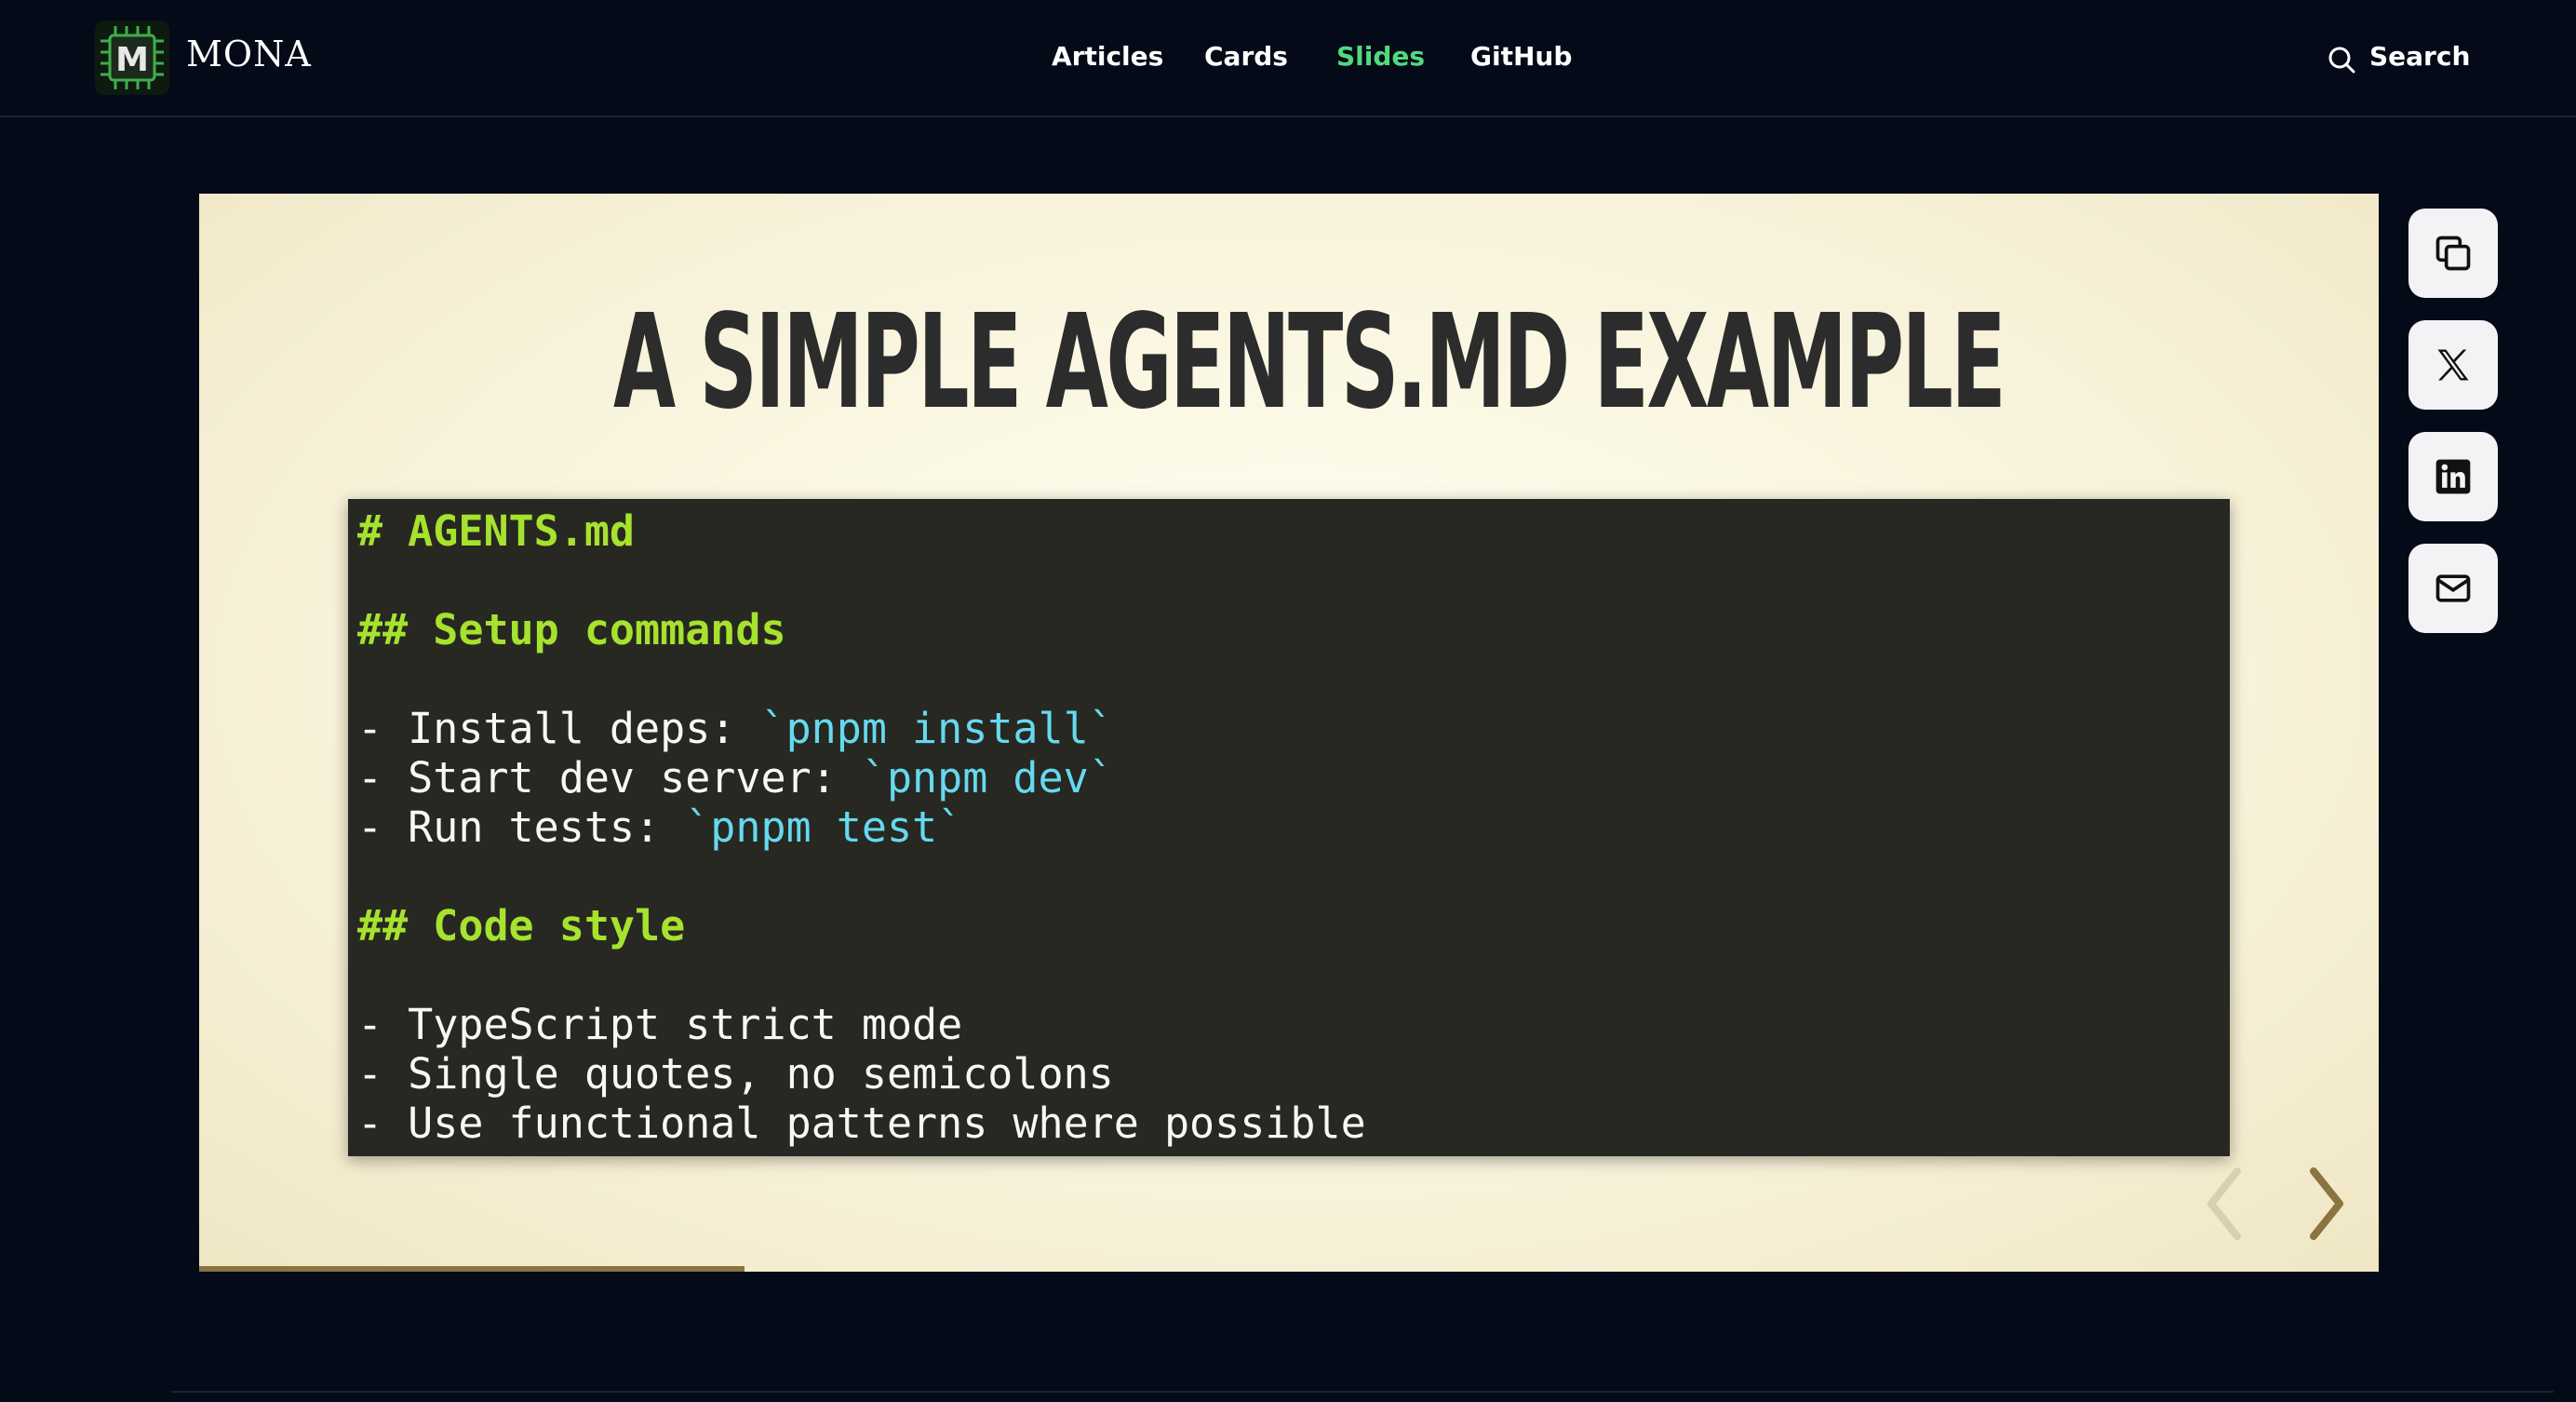 The height and width of the screenshot is (1402, 2576). Describe the element at coordinates (249, 54) in the screenshot. I see `brand-name: MONA` at that location.